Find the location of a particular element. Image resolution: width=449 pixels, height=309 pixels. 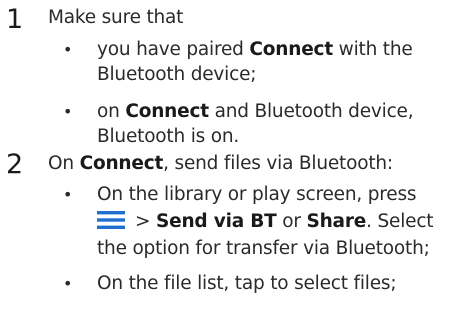

text-segment: and Bluetooth device, is located at coordinates (311, 111).